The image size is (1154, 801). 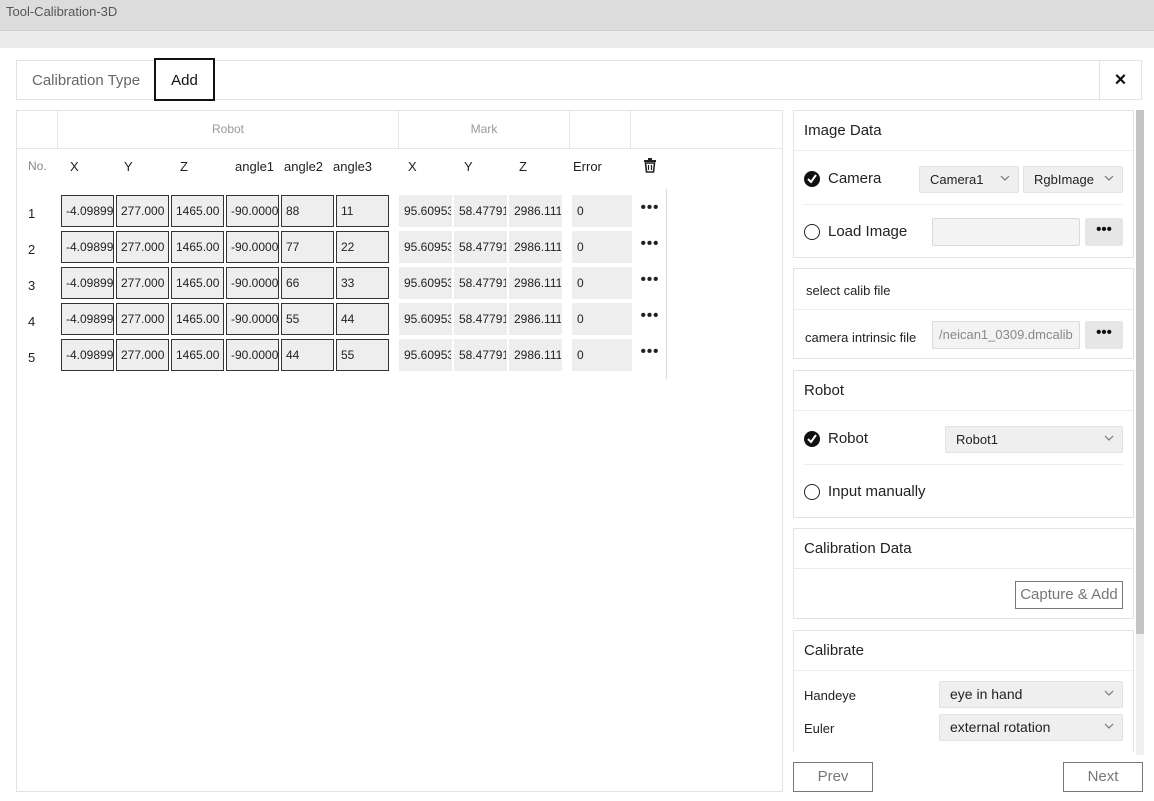 What do you see at coordinates (184, 79) in the screenshot?
I see `tab-add: Add` at bounding box center [184, 79].